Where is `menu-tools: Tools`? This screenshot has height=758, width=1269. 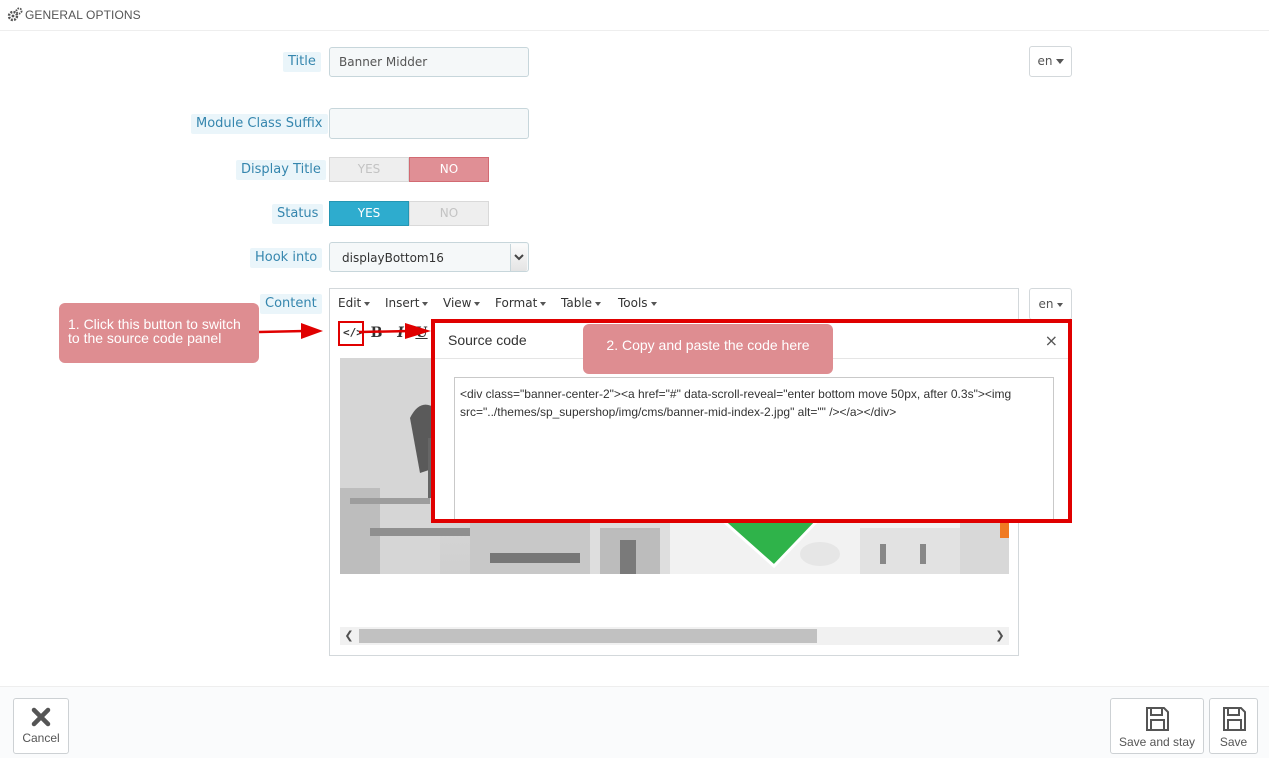 menu-tools: Tools is located at coordinates (637, 303).